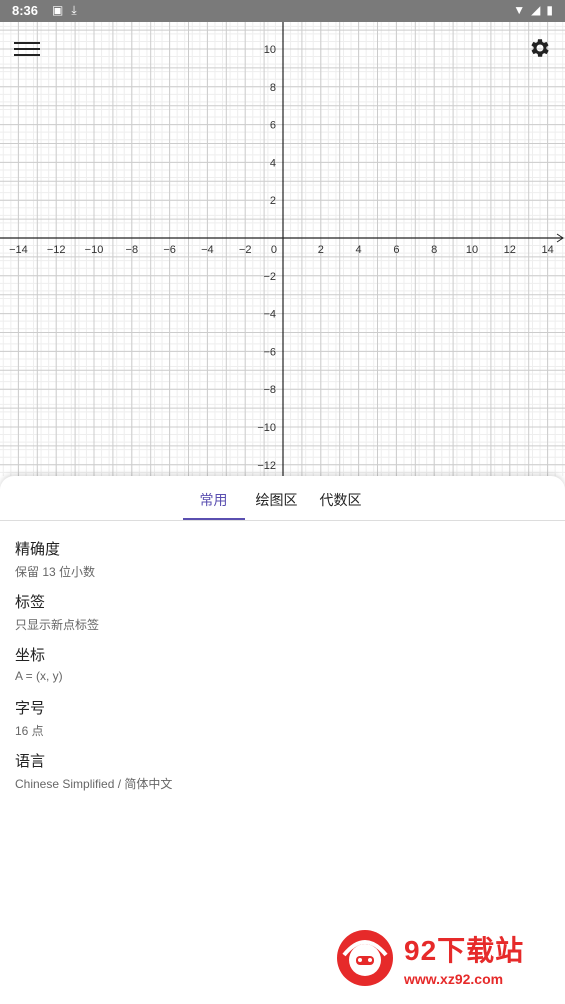 The width and height of the screenshot is (565, 1004). Describe the element at coordinates (94, 250) in the screenshot. I see `x-tick-label: −10` at that location.